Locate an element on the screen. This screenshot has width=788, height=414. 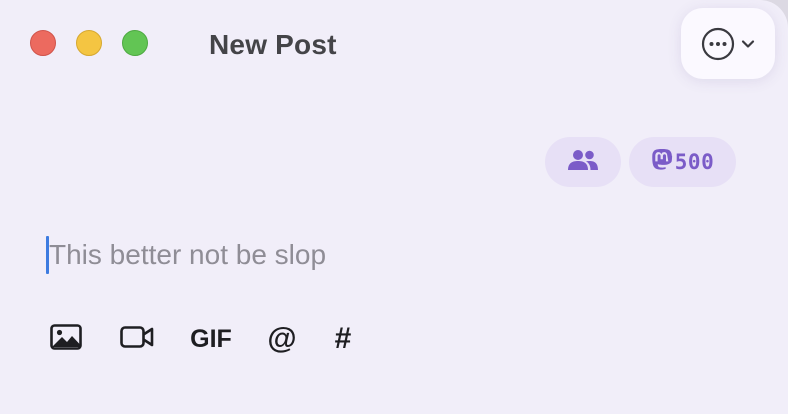
account-char-count-button: 500 is located at coordinates (682, 162).